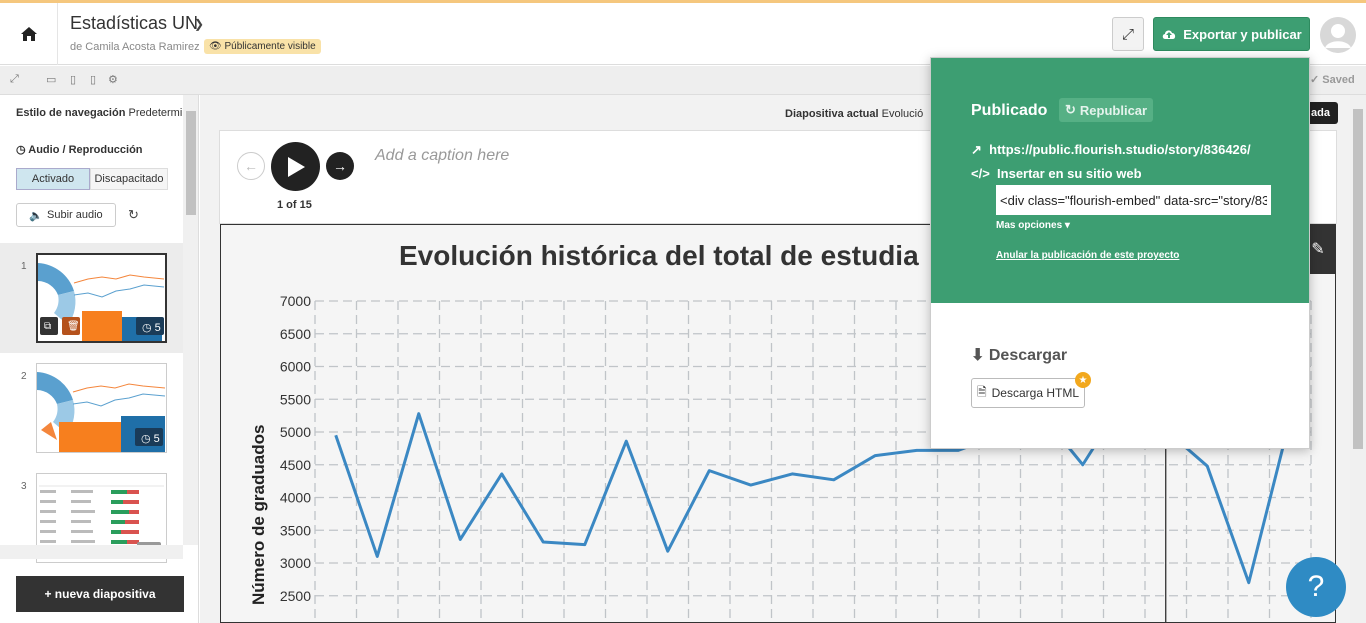 Image resolution: width=1366 pixels, height=623 pixels. Describe the element at coordinates (71, 113) in the screenshot. I see `nav-style-label: Estilo de navegación` at that location.